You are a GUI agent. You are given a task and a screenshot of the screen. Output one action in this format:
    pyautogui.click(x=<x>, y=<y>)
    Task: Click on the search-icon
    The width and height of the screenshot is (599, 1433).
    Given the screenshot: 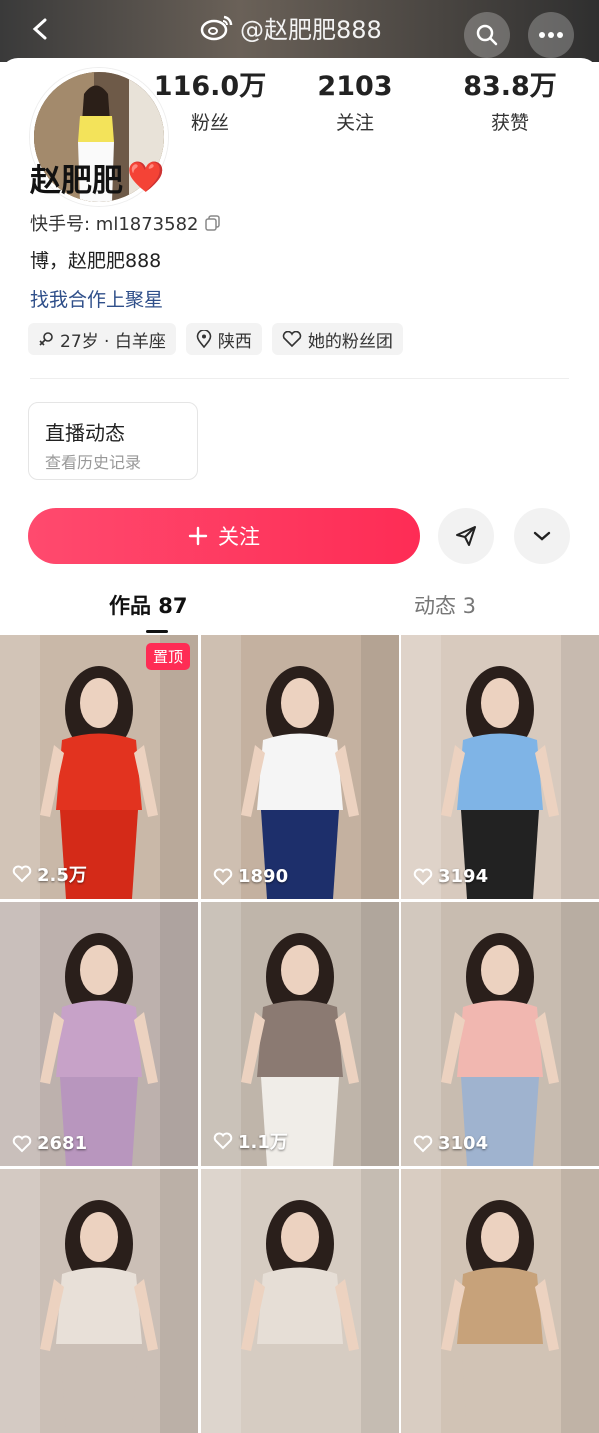 What is the action you would take?
    pyautogui.click(x=487, y=35)
    